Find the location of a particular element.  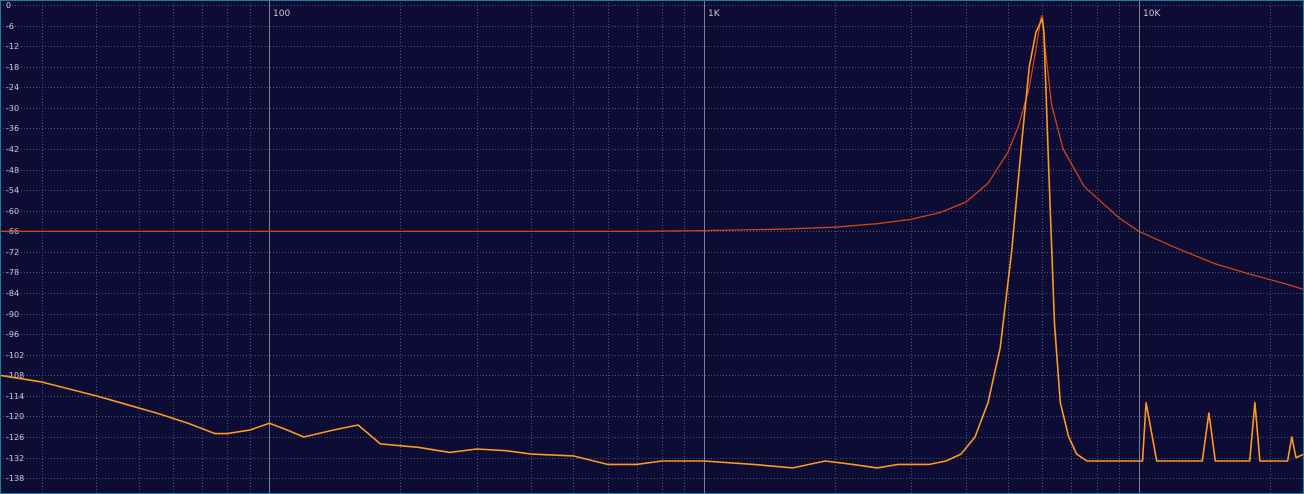

x-tick-label: 1K is located at coordinates (714, 14).